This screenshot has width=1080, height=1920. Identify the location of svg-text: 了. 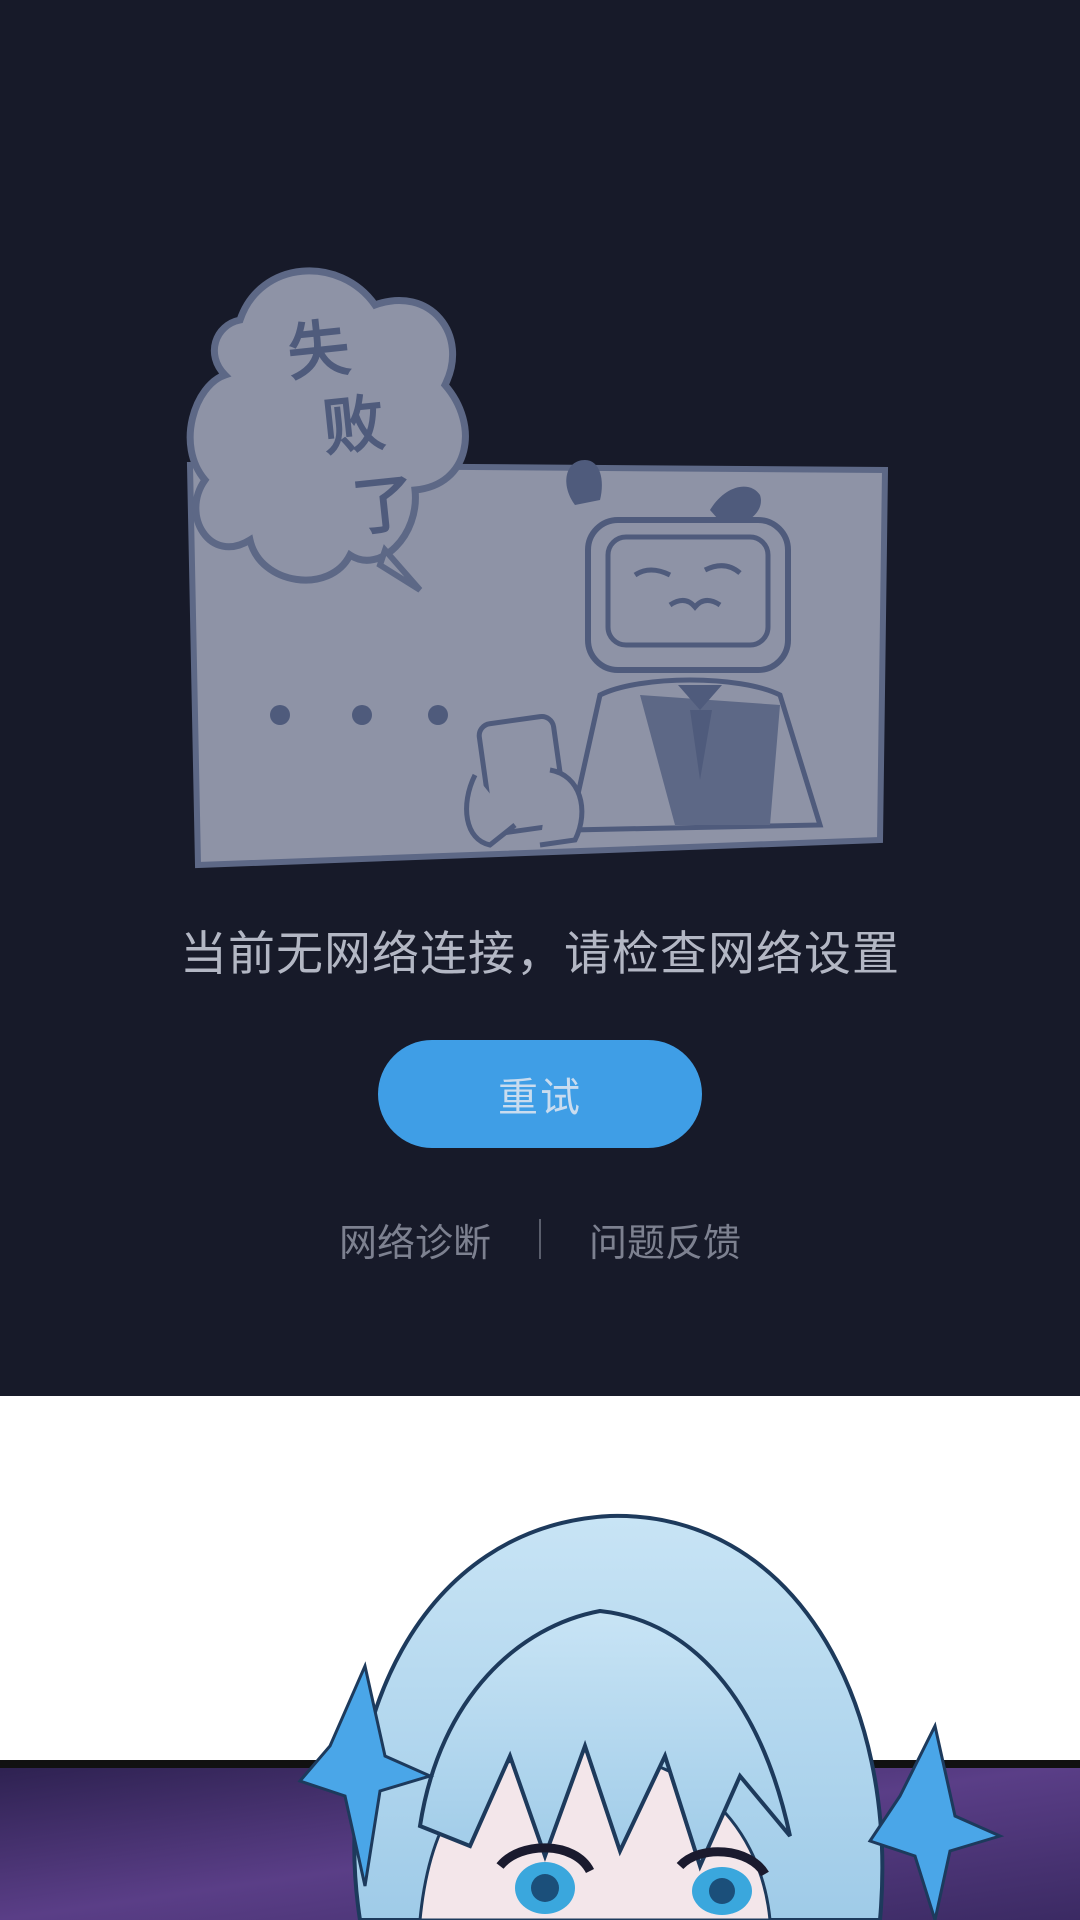
(383, 505).